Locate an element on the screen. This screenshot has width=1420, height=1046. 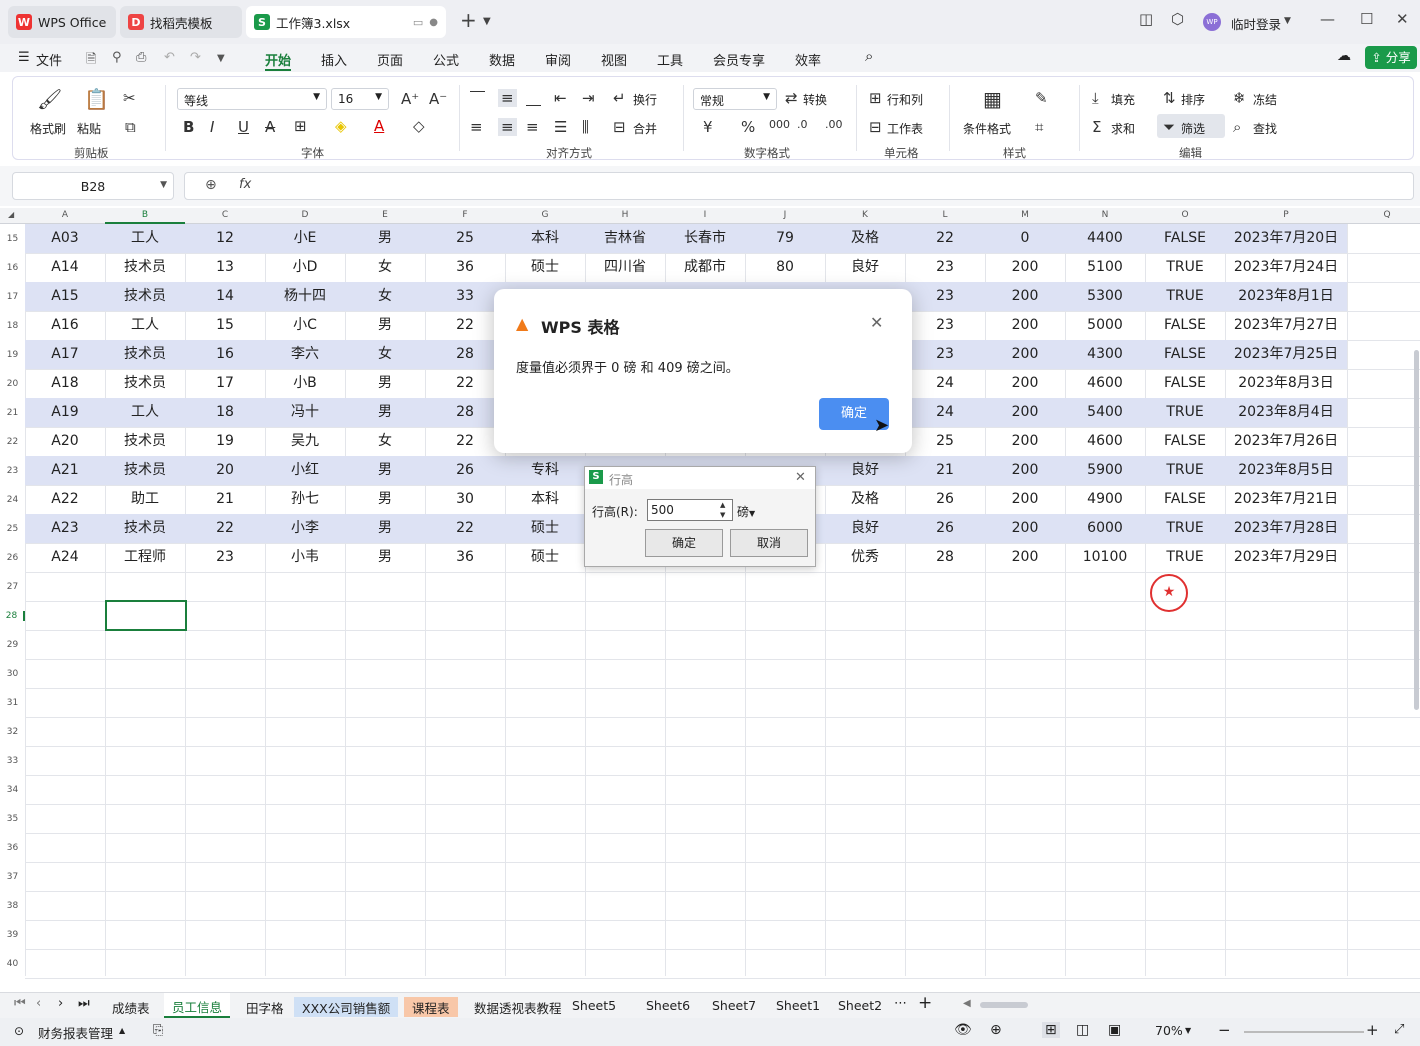
cell: 本科 is located at coordinates (545, 238).